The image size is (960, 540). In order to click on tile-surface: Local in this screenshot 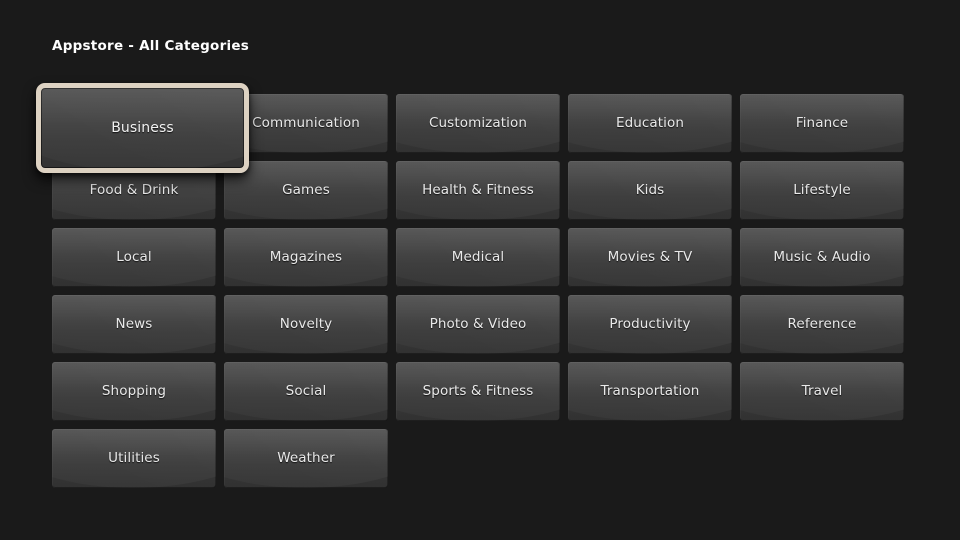, I will do `click(134, 257)`.